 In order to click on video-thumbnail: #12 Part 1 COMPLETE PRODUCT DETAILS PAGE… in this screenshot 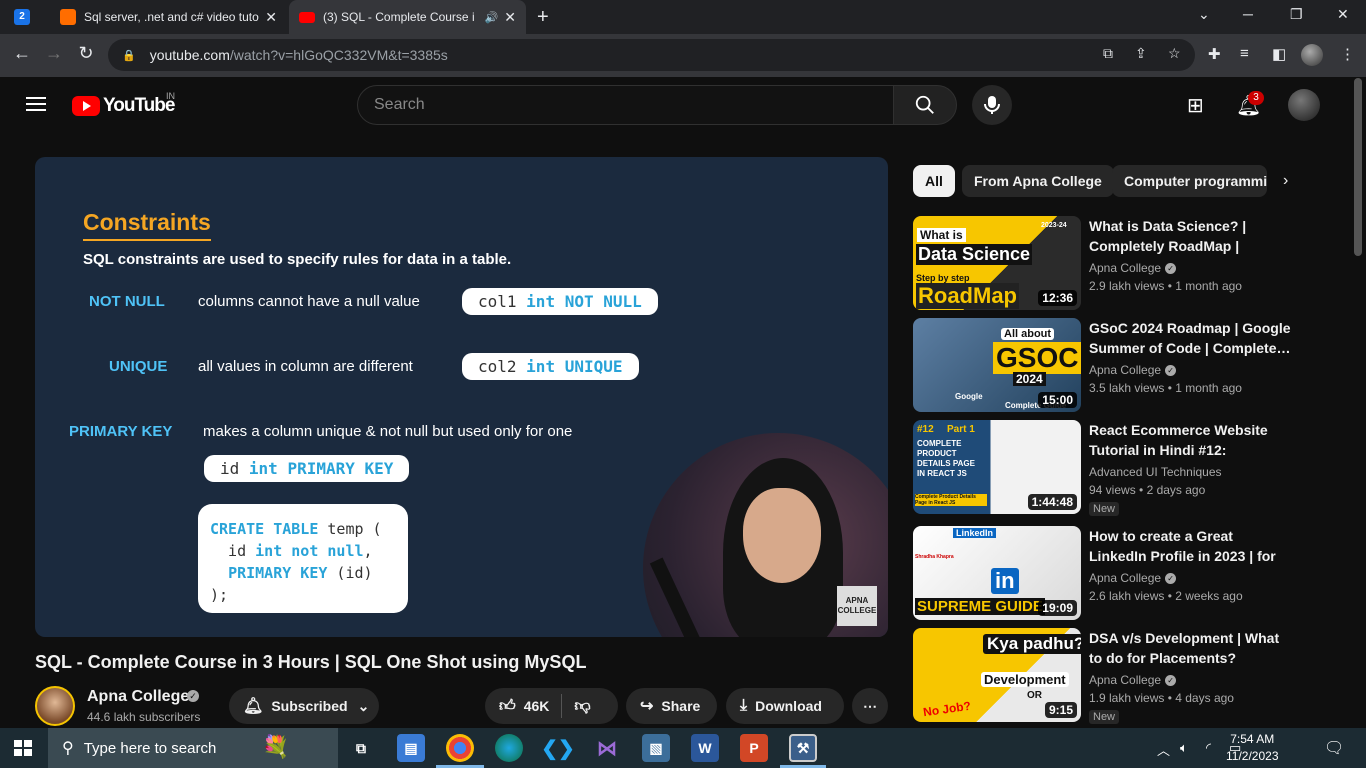, I will do `click(997, 467)`.